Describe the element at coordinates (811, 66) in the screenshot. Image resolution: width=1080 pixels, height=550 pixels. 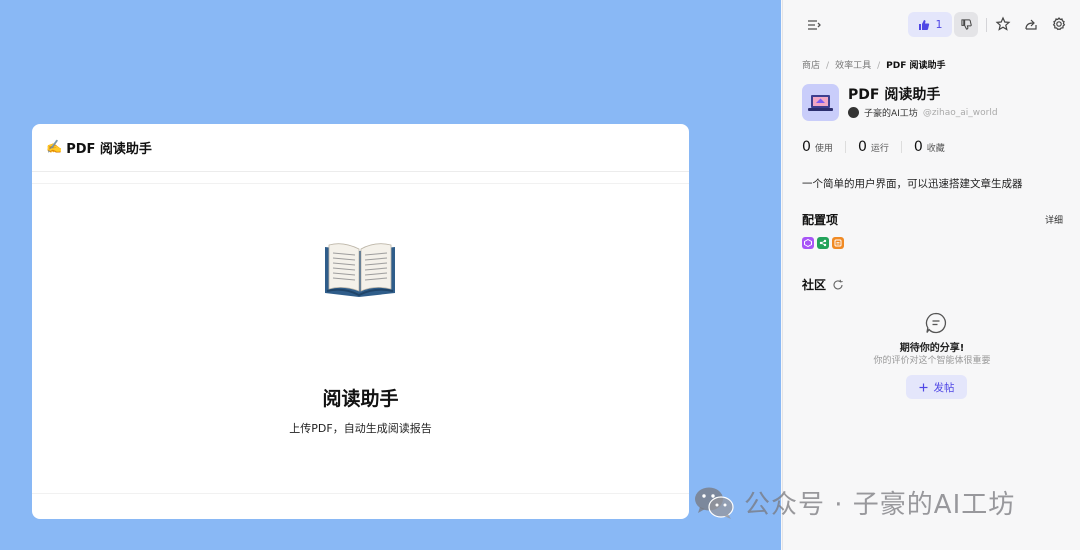
I see `breadcrumb-item-store: 商店` at that location.